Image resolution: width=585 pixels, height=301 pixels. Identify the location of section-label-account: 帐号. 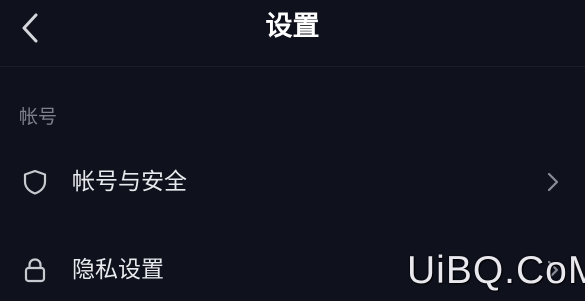
(38, 117).